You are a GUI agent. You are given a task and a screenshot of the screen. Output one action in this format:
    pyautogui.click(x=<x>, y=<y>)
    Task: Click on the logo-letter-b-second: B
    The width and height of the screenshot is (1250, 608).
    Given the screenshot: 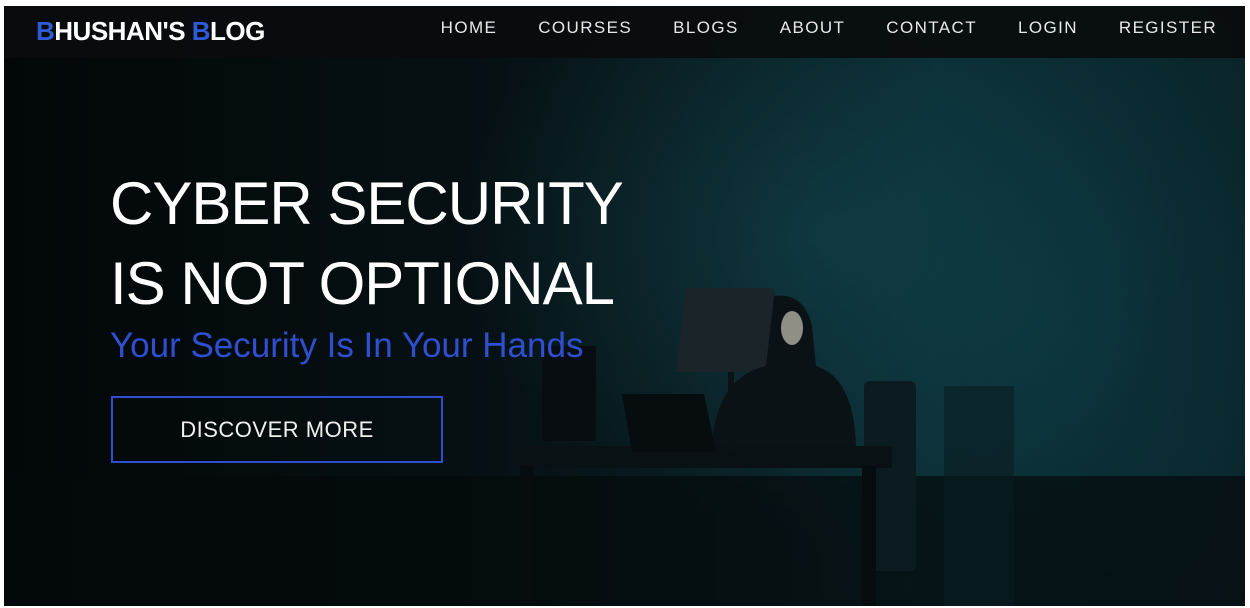 What is the action you would take?
    pyautogui.click(x=201, y=31)
    